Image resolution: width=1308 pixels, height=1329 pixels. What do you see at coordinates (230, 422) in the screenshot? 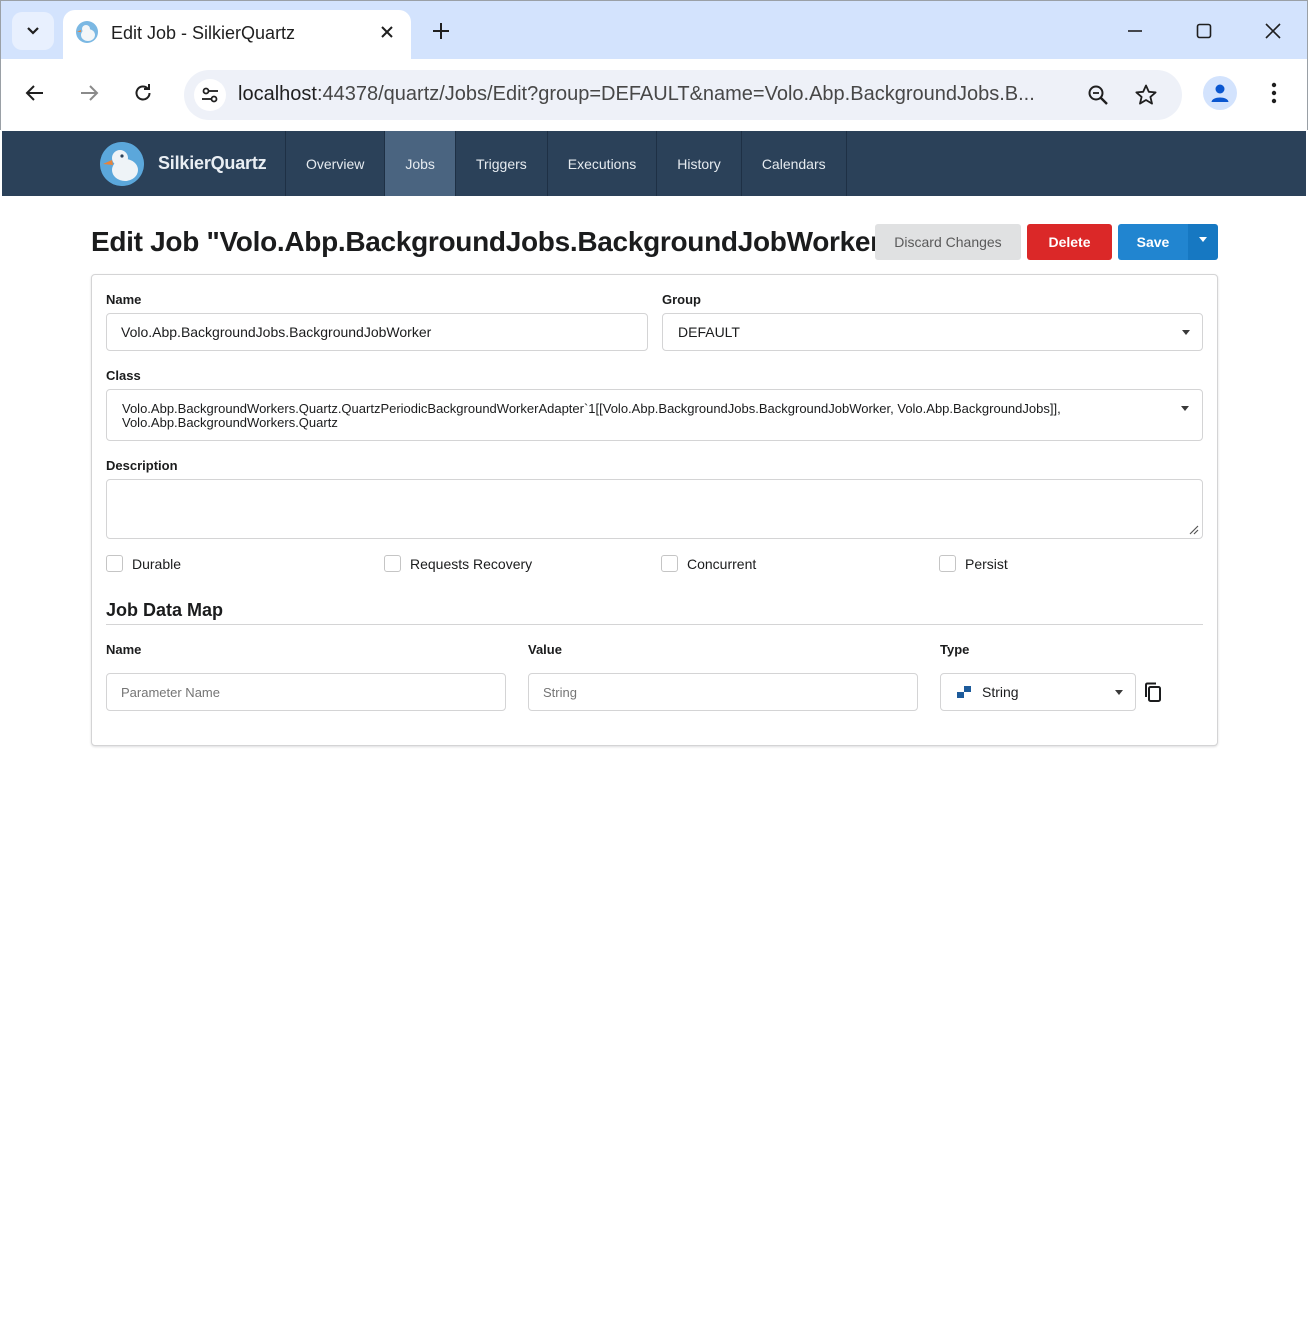
I see `class-value-line2: Volo.Abp.BackgroundWorkers.Quartz` at bounding box center [230, 422].